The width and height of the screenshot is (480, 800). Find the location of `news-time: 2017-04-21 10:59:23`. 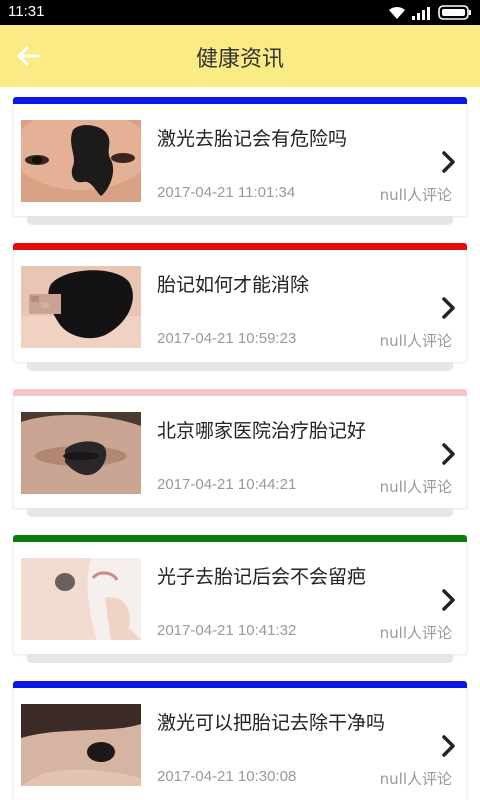

news-time: 2017-04-21 10:59:23 is located at coordinates (227, 338).